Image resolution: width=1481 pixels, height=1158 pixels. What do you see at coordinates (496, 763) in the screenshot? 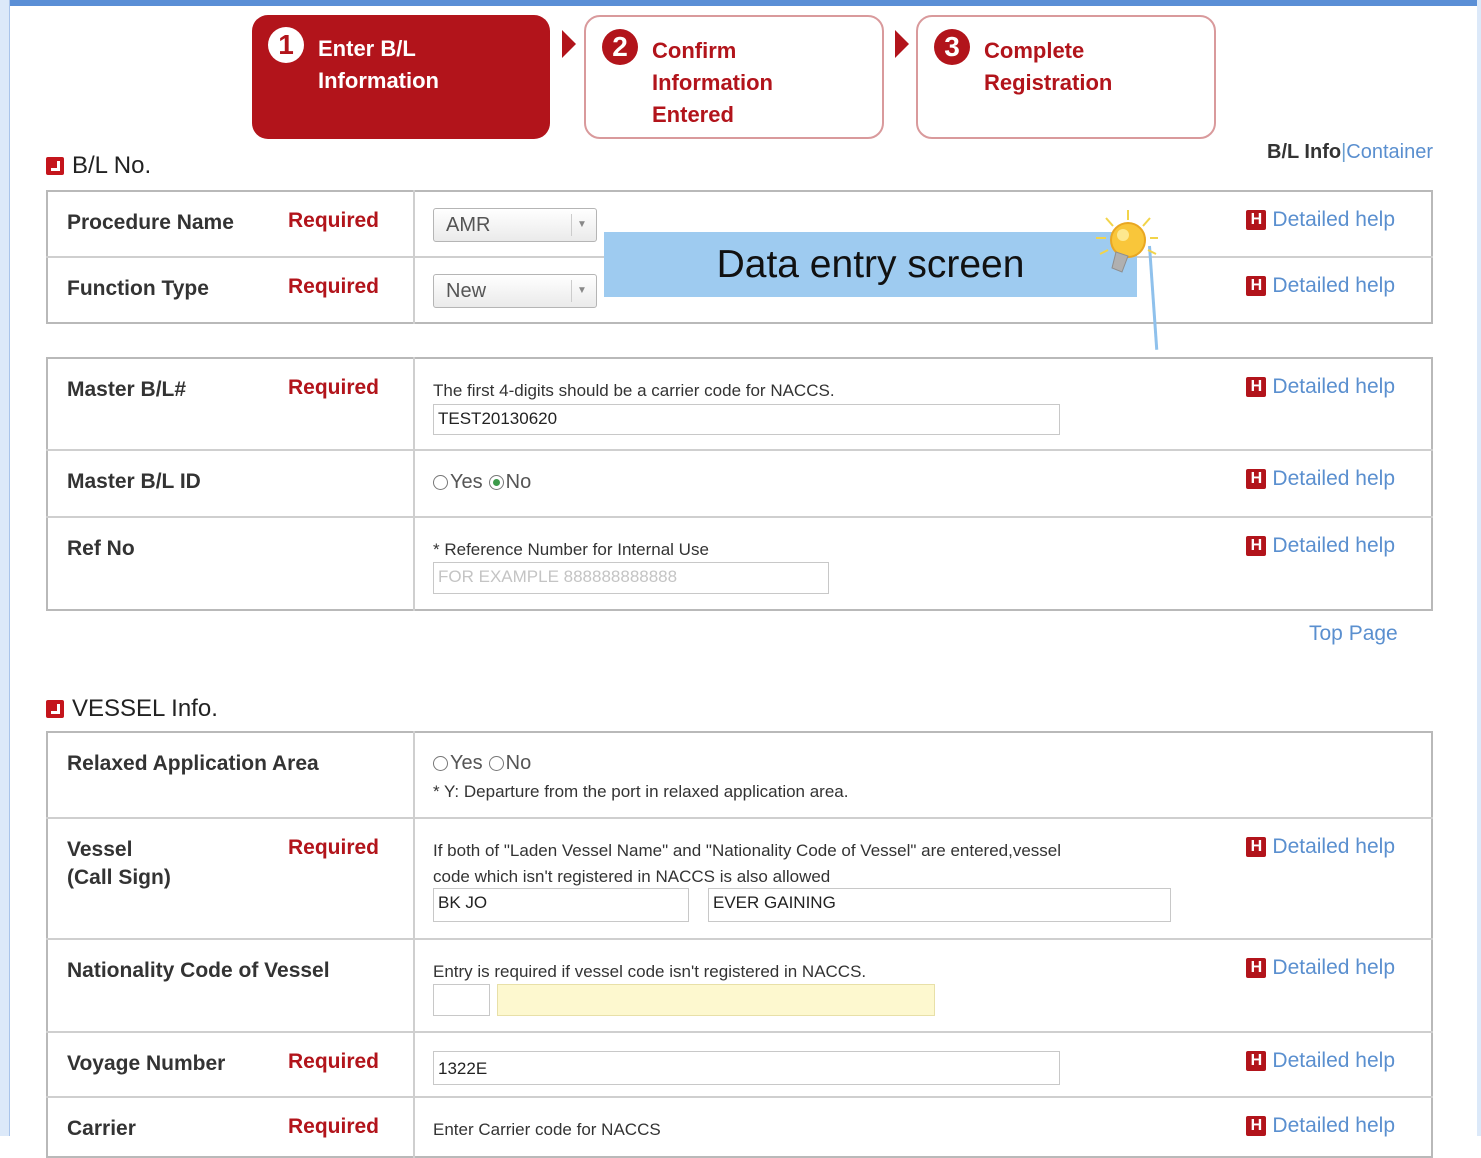
I see `relaxed-no-radio` at bounding box center [496, 763].